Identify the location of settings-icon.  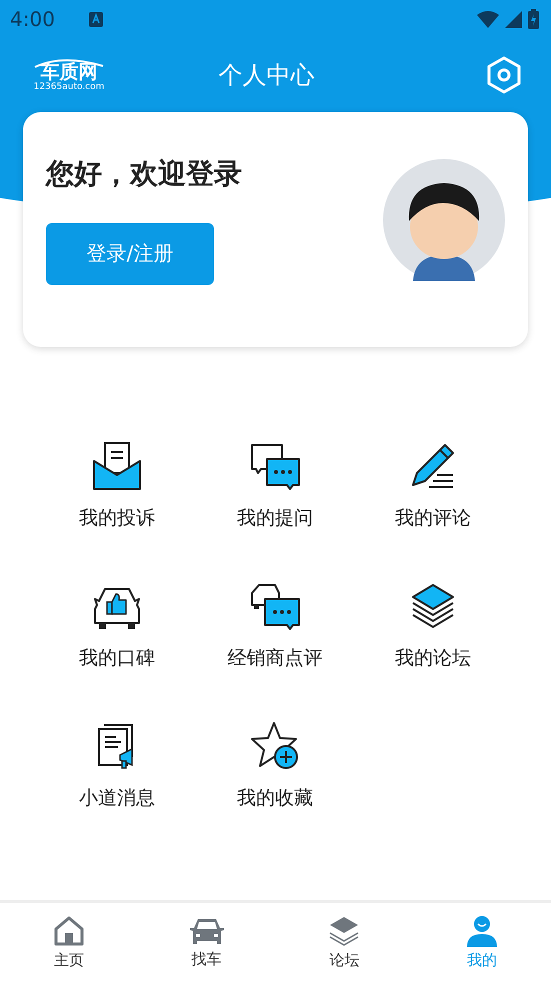
(504, 75).